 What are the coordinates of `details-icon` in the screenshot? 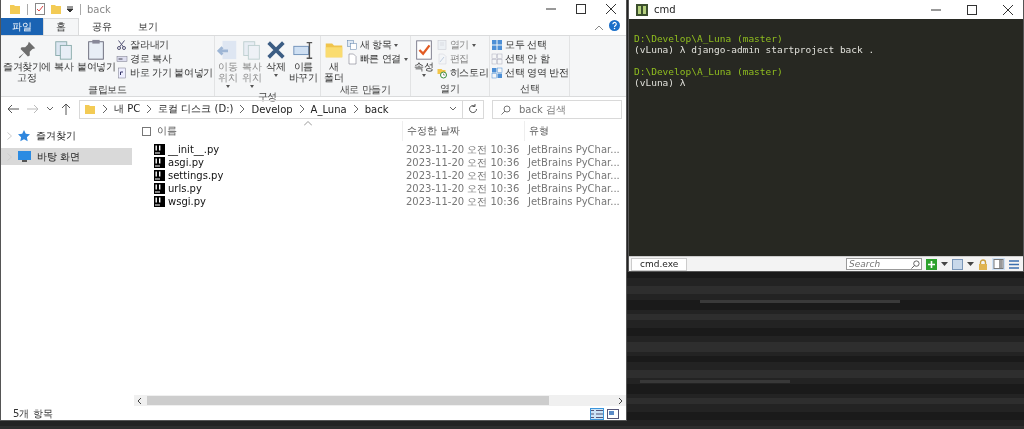 It's located at (597, 413).